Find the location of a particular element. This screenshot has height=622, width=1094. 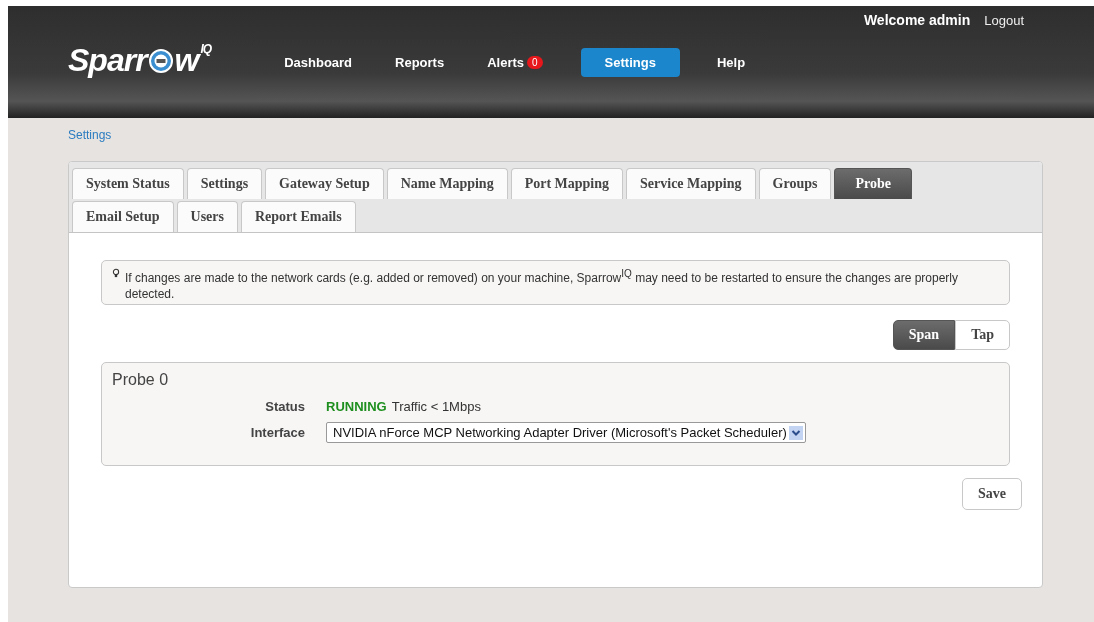

nav-link: Reports is located at coordinates (420, 62).